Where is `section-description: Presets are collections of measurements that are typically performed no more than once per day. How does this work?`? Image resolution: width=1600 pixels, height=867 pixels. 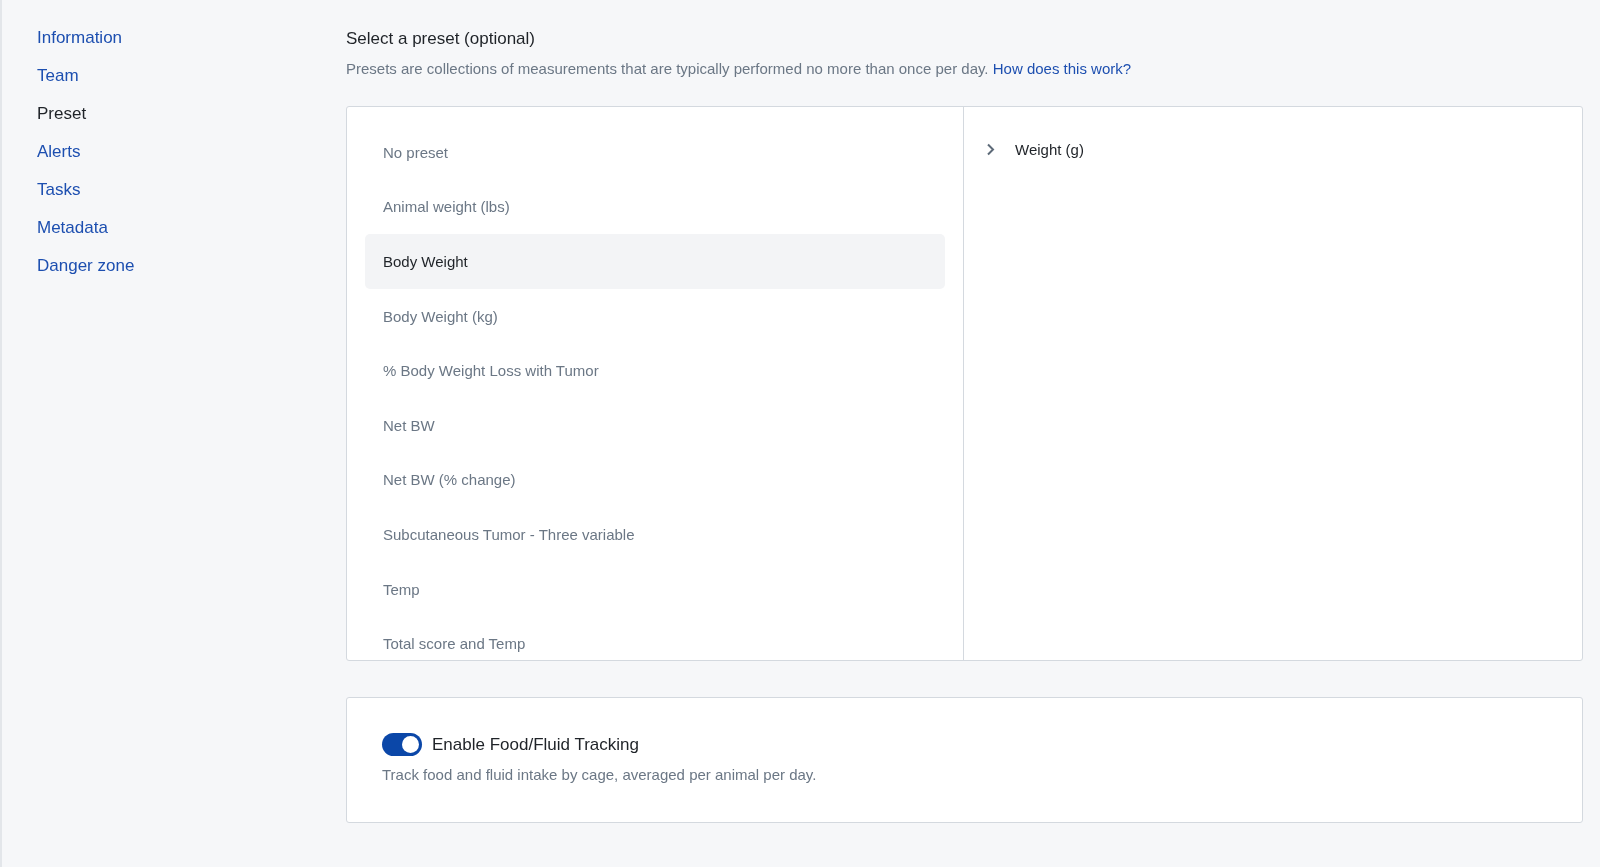
section-description: Presets are collections of measurements that are typically performed no more than once per day. How does this work? is located at coordinates (739, 69).